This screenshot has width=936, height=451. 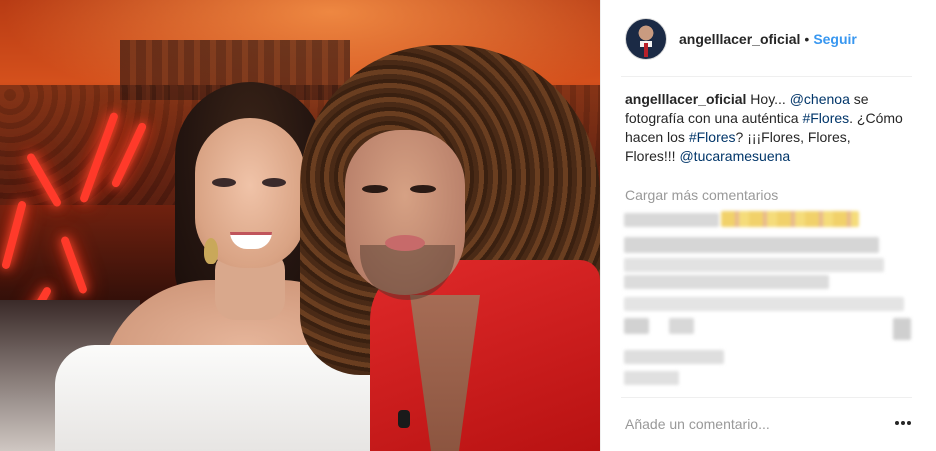 I want to click on avatar, so click(x=646, y=38).